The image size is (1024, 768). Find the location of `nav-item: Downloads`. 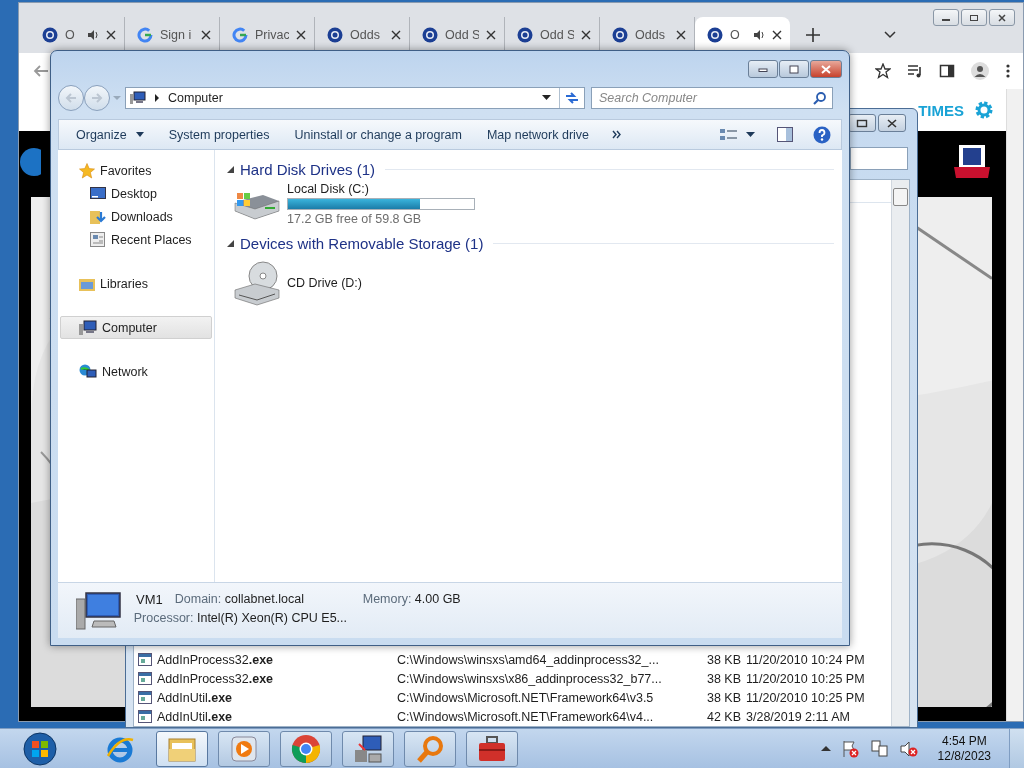

nav-item: Downloads is located at coordinates (136, 216).